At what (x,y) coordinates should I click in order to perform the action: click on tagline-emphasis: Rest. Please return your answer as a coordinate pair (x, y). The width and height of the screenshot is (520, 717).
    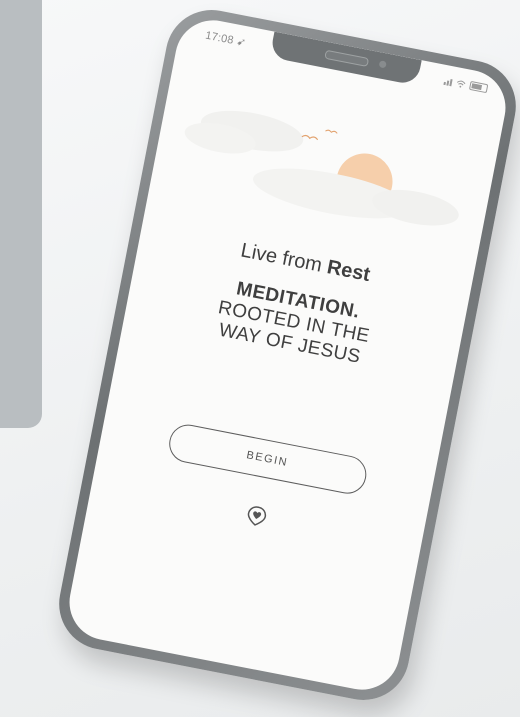
    Looking at the image, I should click on (348, 271).